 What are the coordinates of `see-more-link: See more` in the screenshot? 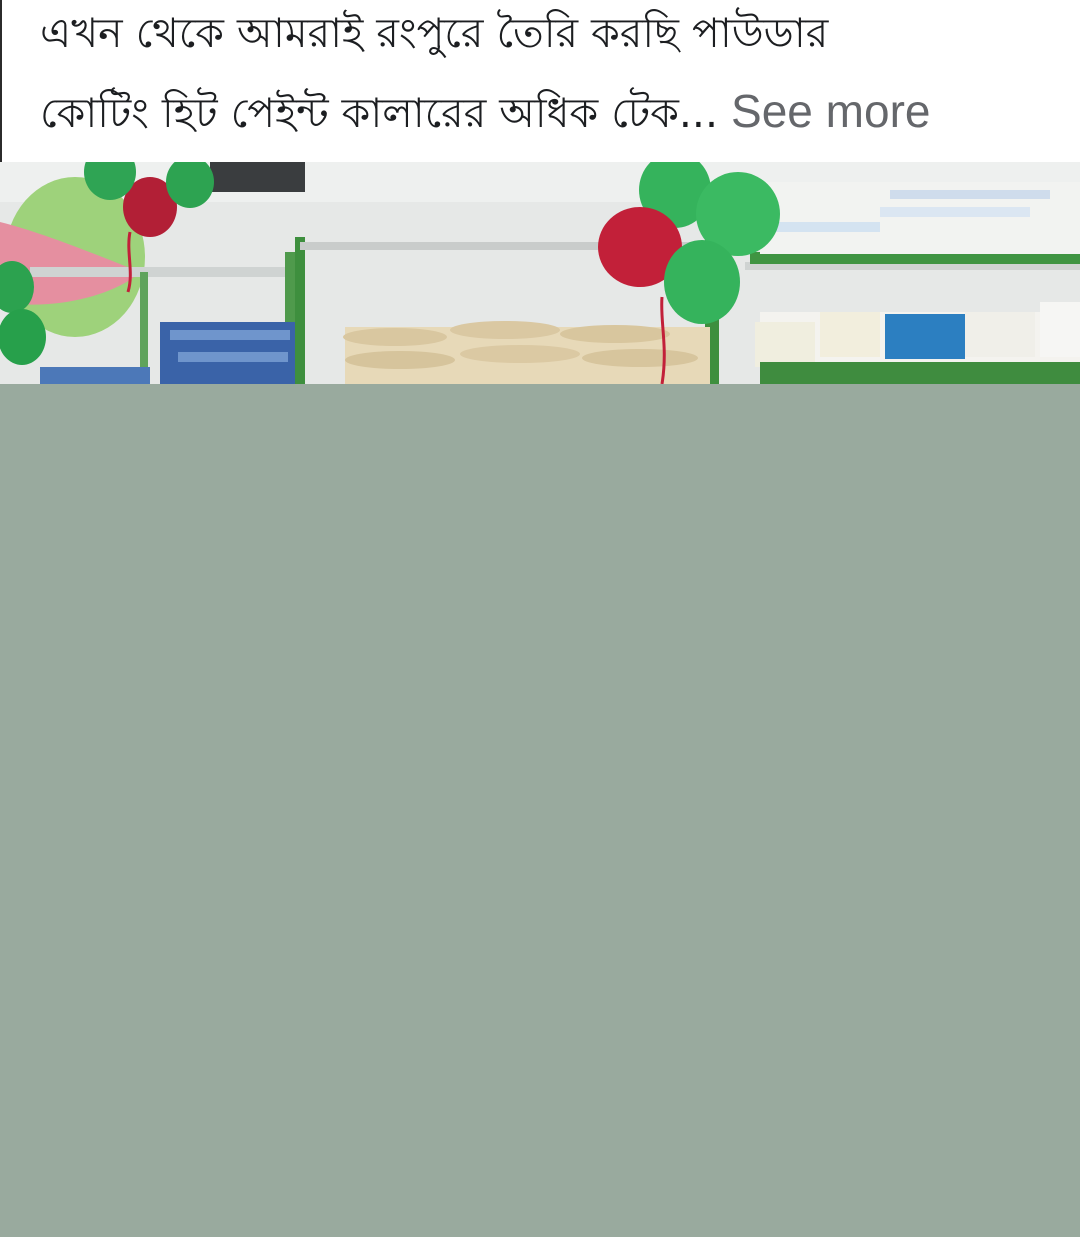 It's located at (830, 111).